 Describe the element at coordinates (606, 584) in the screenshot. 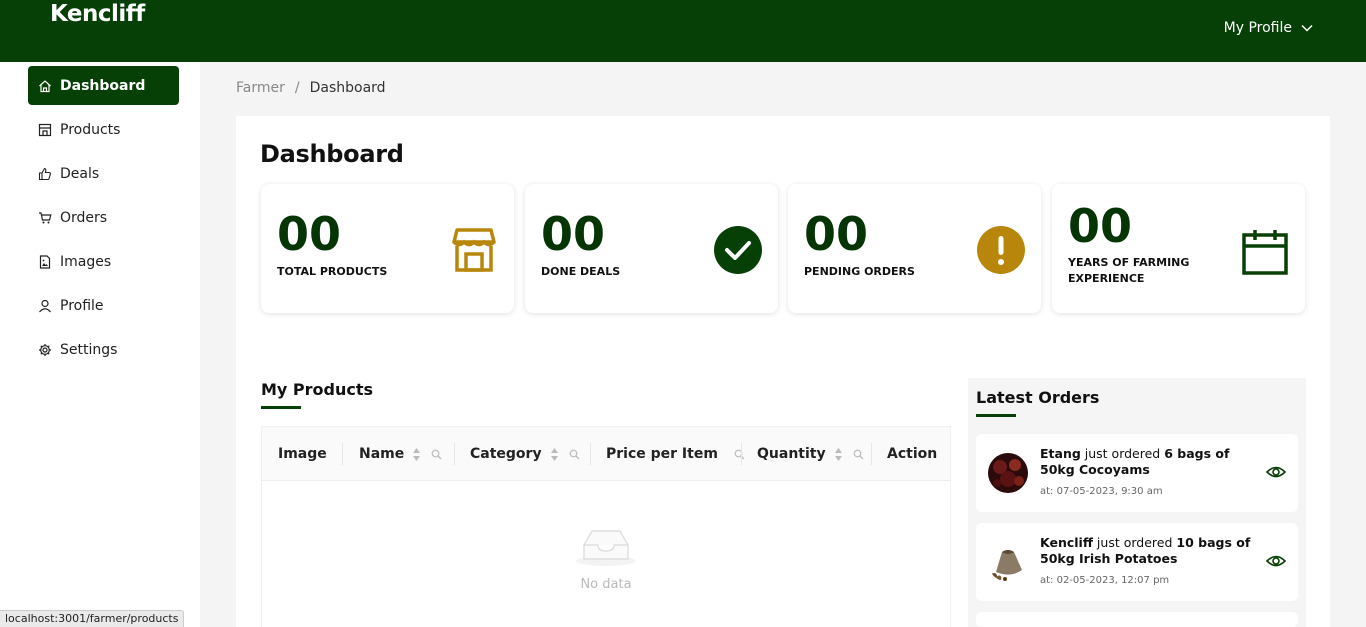

I see `empty-state-text: No data` at that location.